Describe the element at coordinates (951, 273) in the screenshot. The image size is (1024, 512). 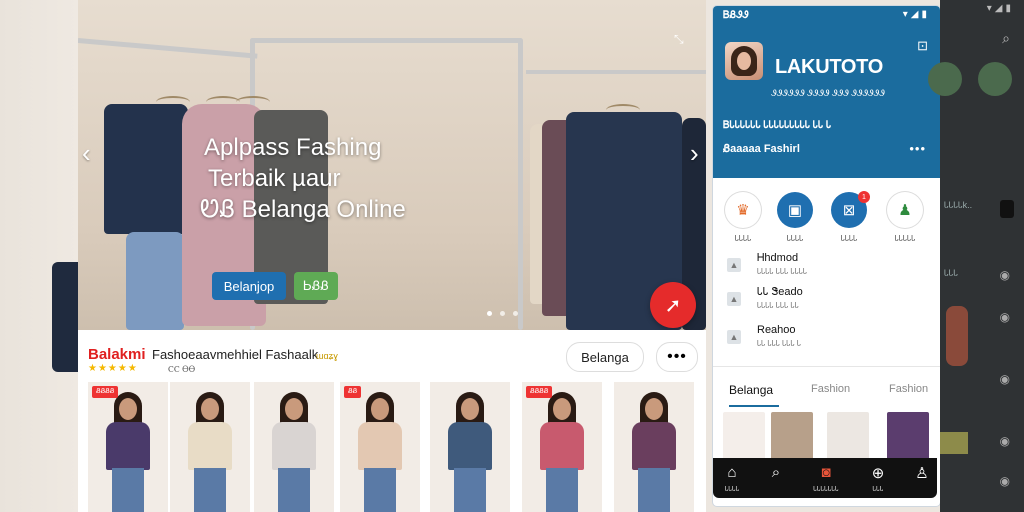
I see `panel-text: ᏓᏓᏓ` at that location.